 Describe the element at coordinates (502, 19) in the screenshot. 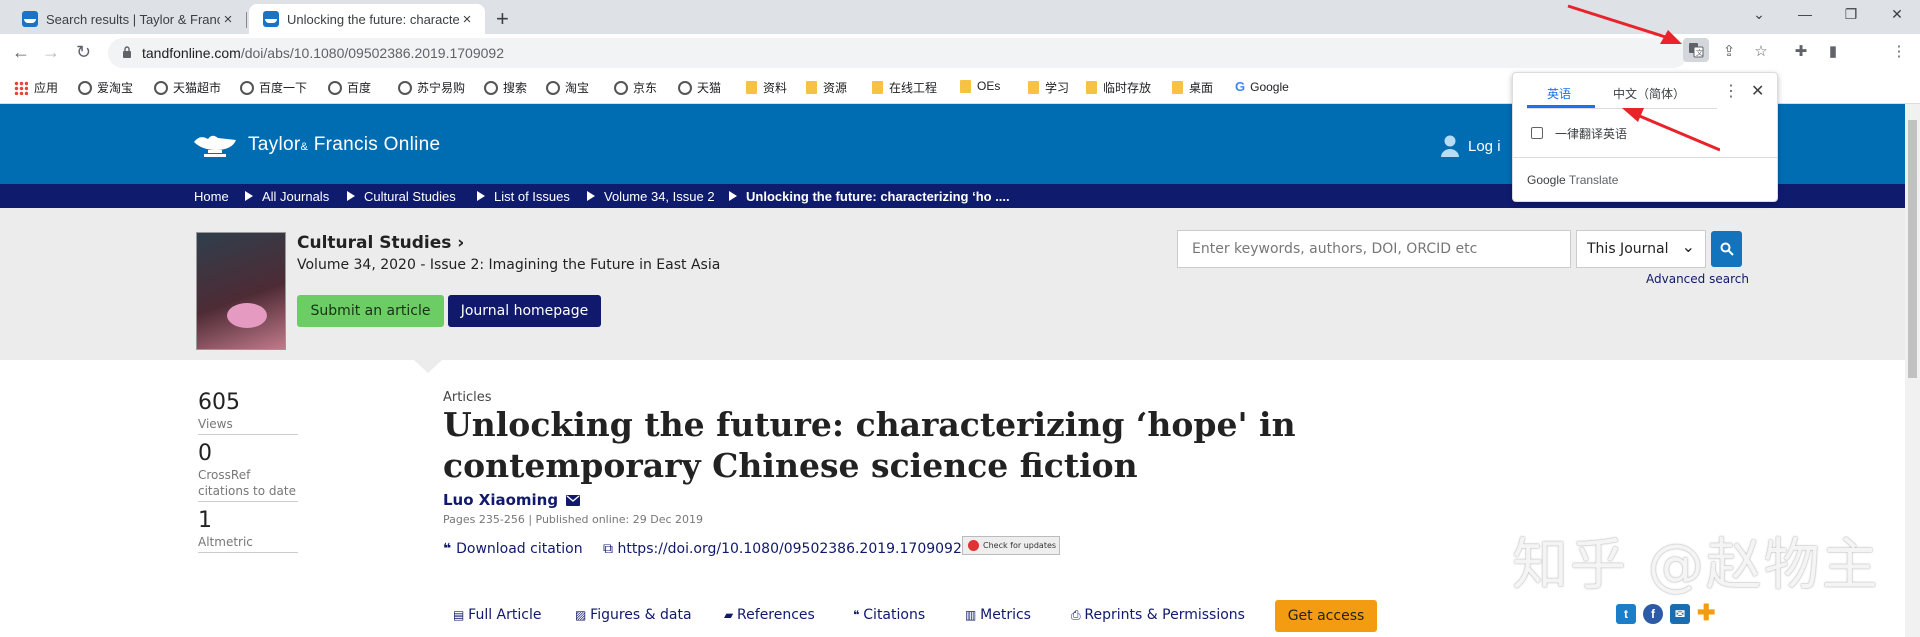

I see `new-tab-button: +` at that location.